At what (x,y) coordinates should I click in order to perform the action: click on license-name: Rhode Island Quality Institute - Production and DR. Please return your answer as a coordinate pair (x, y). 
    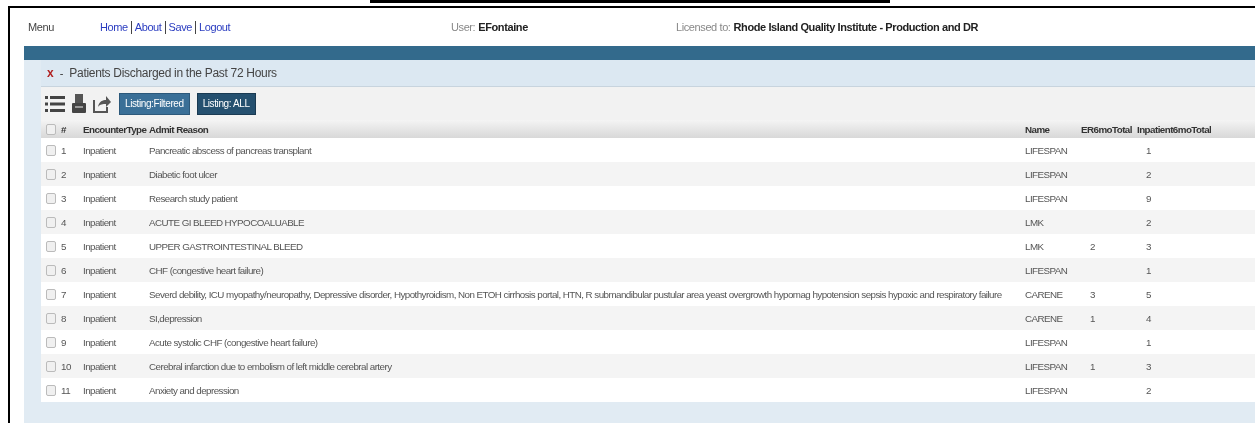
    Looking at the image, I should click on (856, 27).